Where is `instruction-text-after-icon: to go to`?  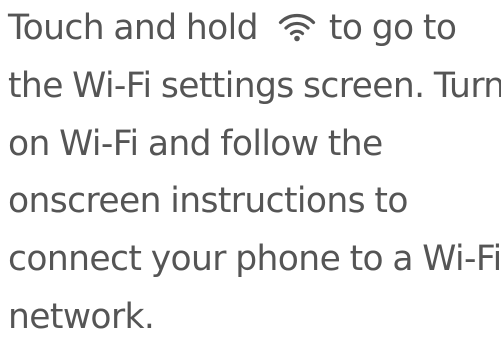 instruction-text-after-icon: to go to is located at coordinates (392, 28).